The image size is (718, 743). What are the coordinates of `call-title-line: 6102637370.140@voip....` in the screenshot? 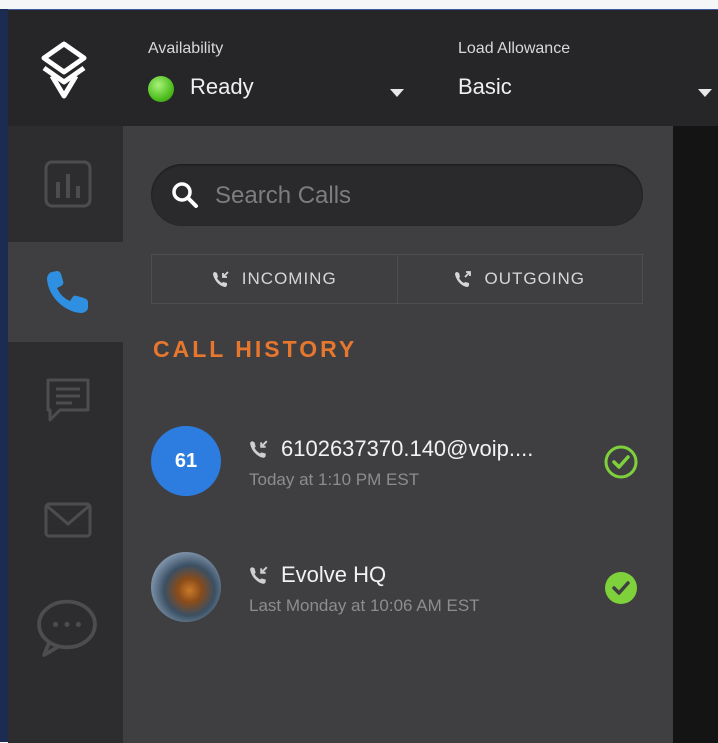 It's located at (391, 449).